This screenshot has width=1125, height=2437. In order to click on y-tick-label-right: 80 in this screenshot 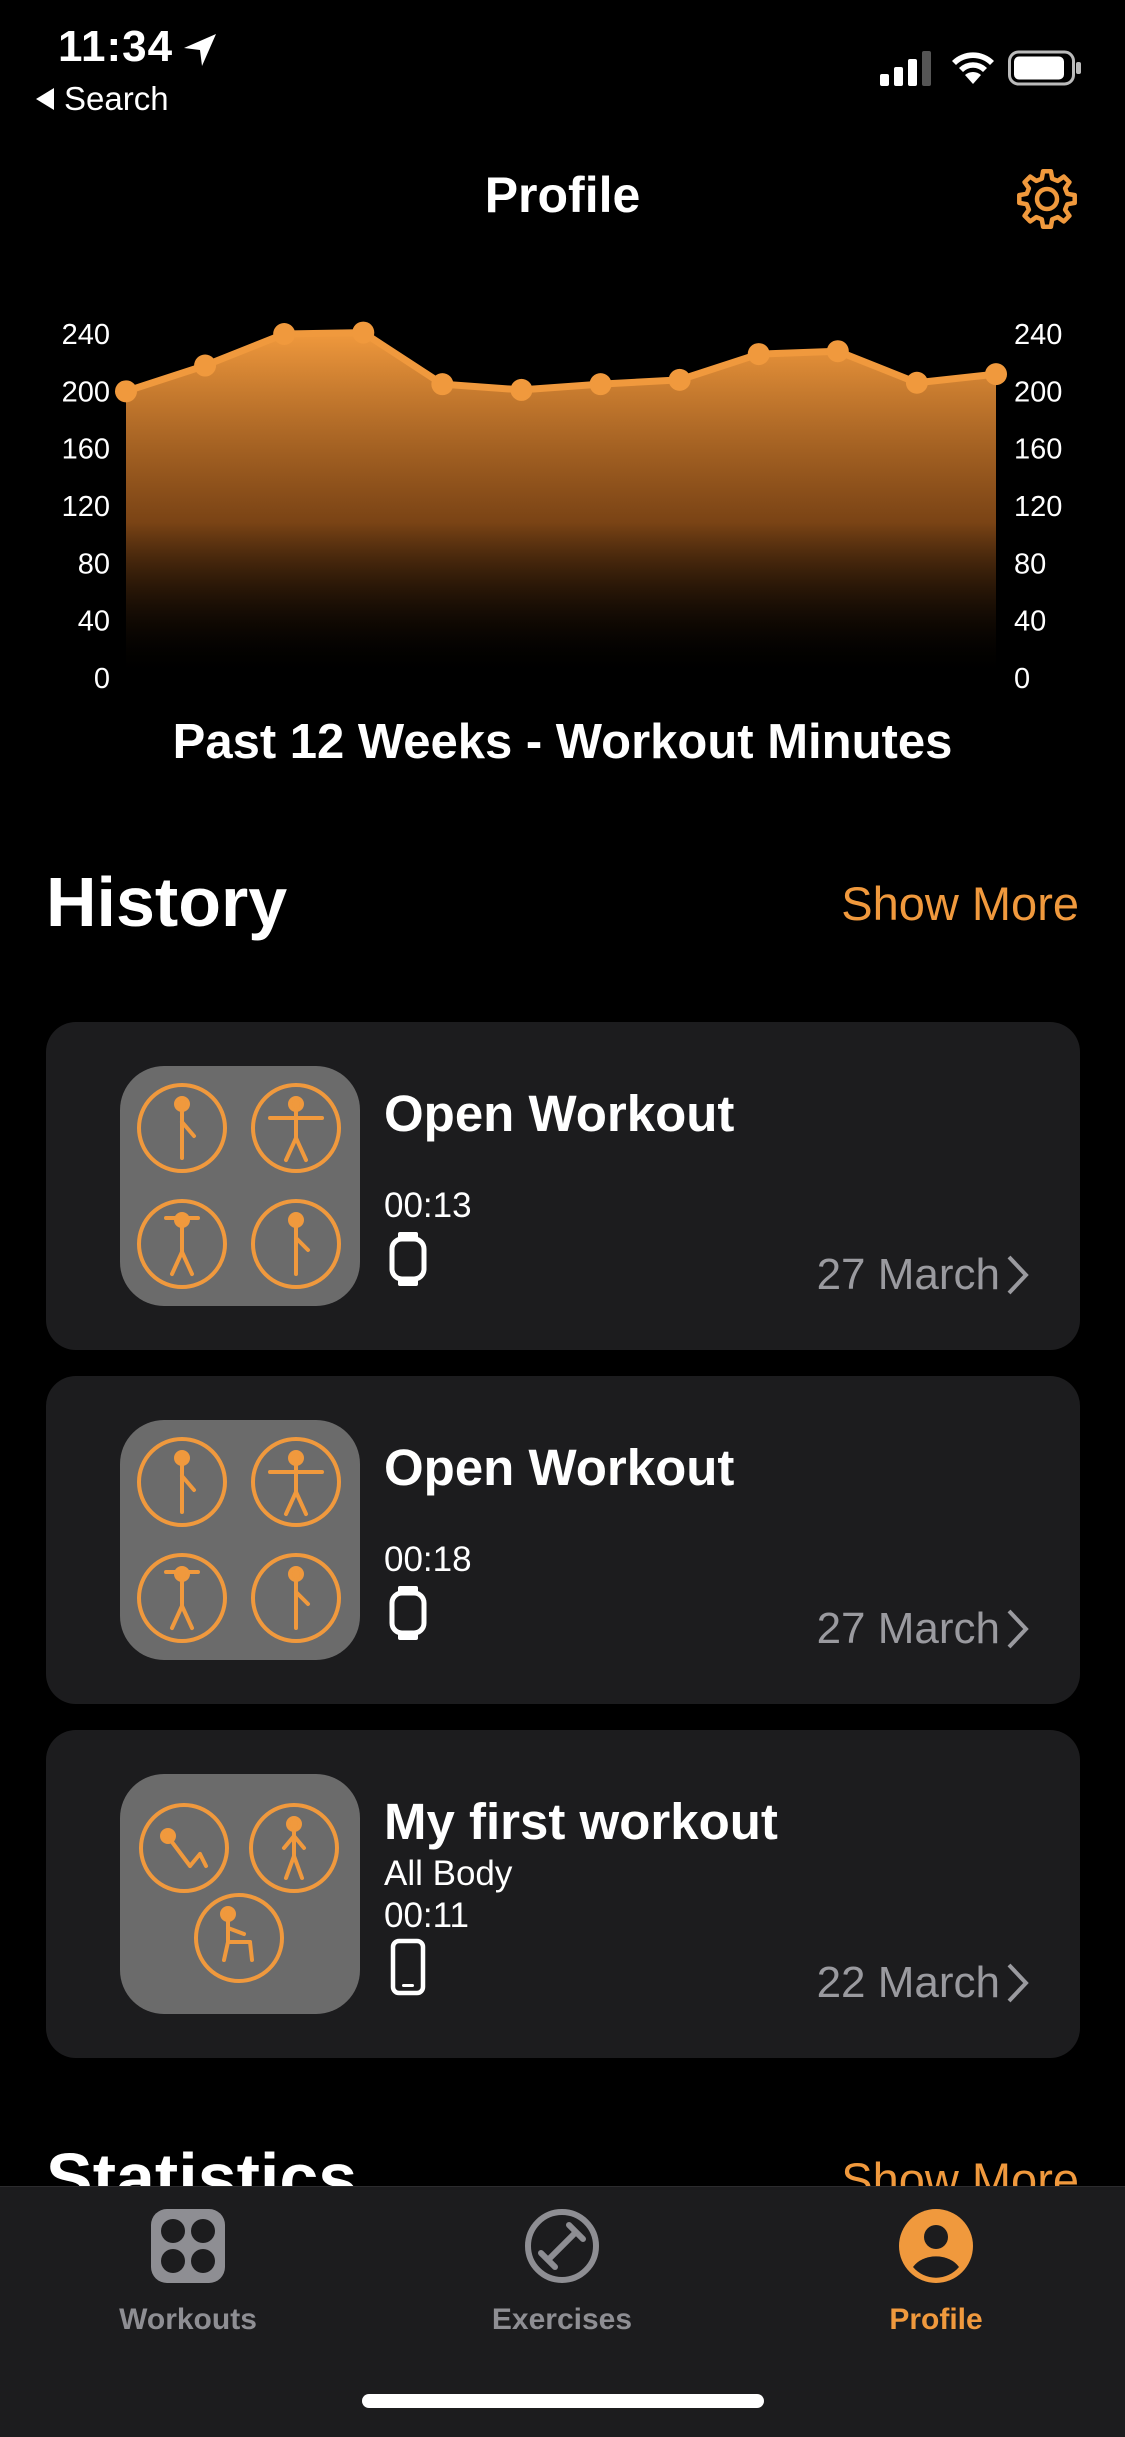, I will do `click(1030, 564)`.